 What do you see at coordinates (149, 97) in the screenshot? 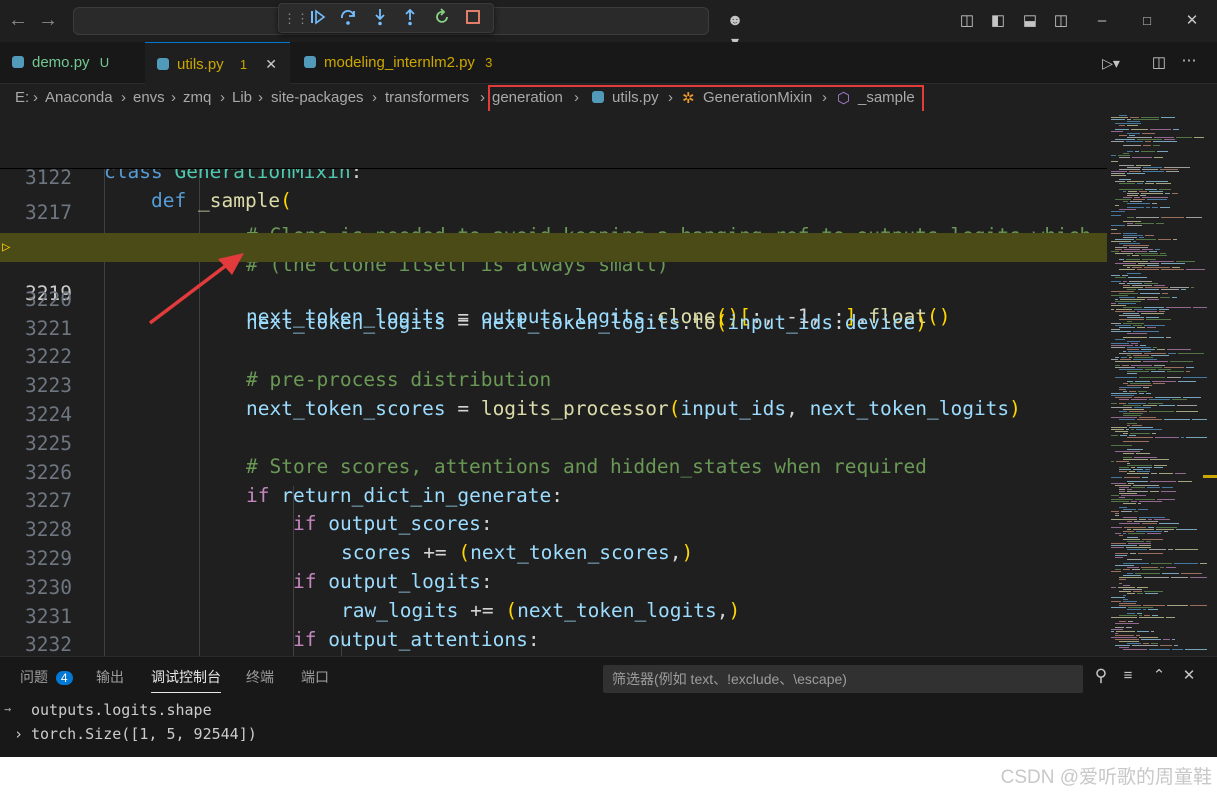
I see `breadcrumb-item: envs` at bounding box center [149, 97].